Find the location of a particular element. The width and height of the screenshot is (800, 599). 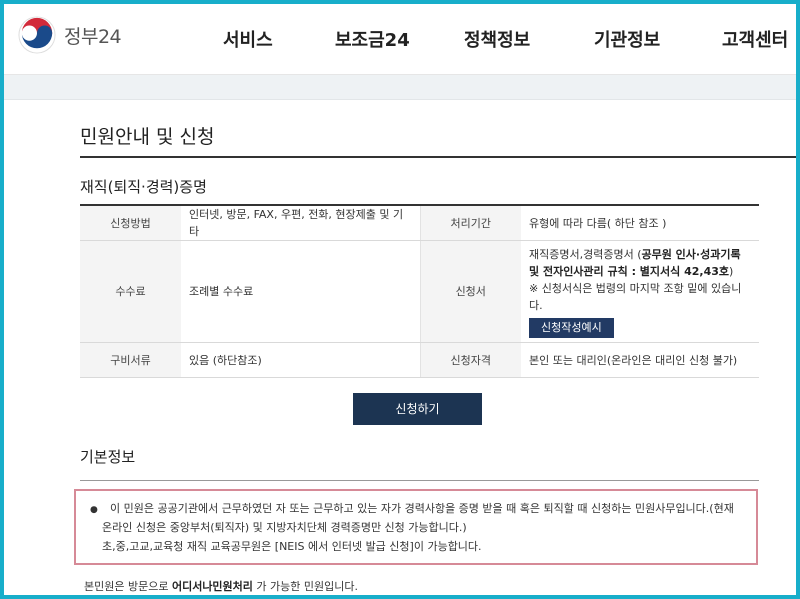

label-fee: 수수료 is located at coordinates (130, 291).